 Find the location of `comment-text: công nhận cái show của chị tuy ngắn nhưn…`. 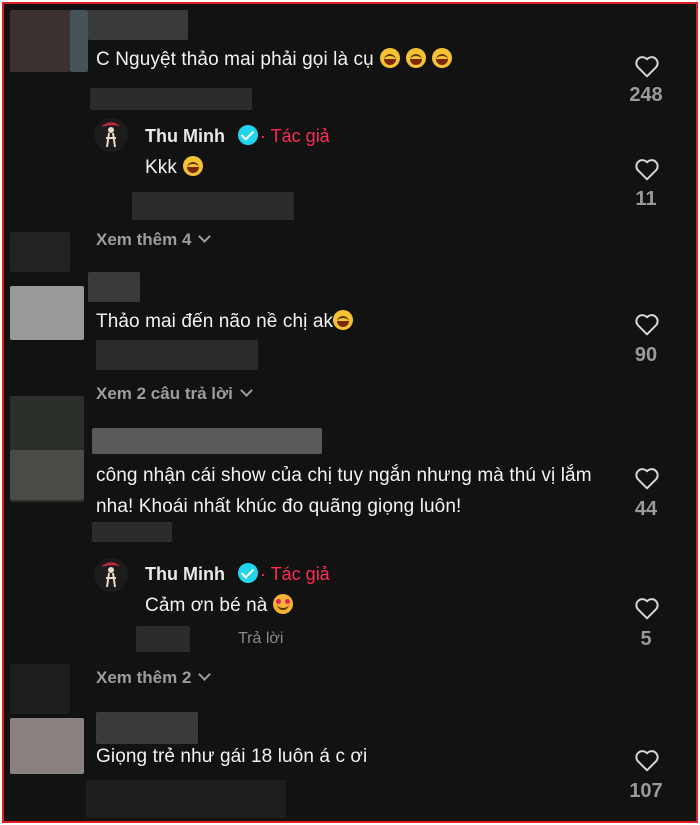

comment-text: công nhận cái show của chị tuy ngắn nhưn… is located at coordinates (344, 491).